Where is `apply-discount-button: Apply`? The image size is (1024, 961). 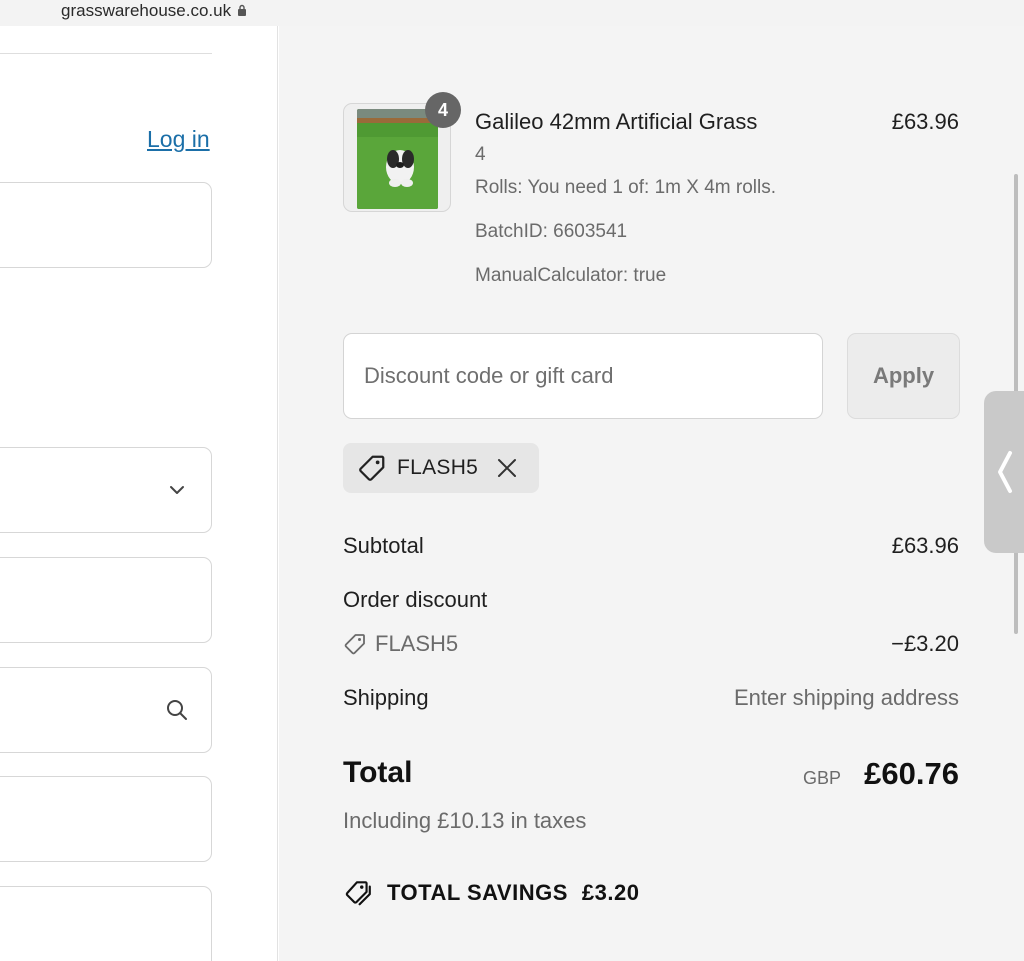
apply-discount-button: Apply is located at coordinates (903, 376).